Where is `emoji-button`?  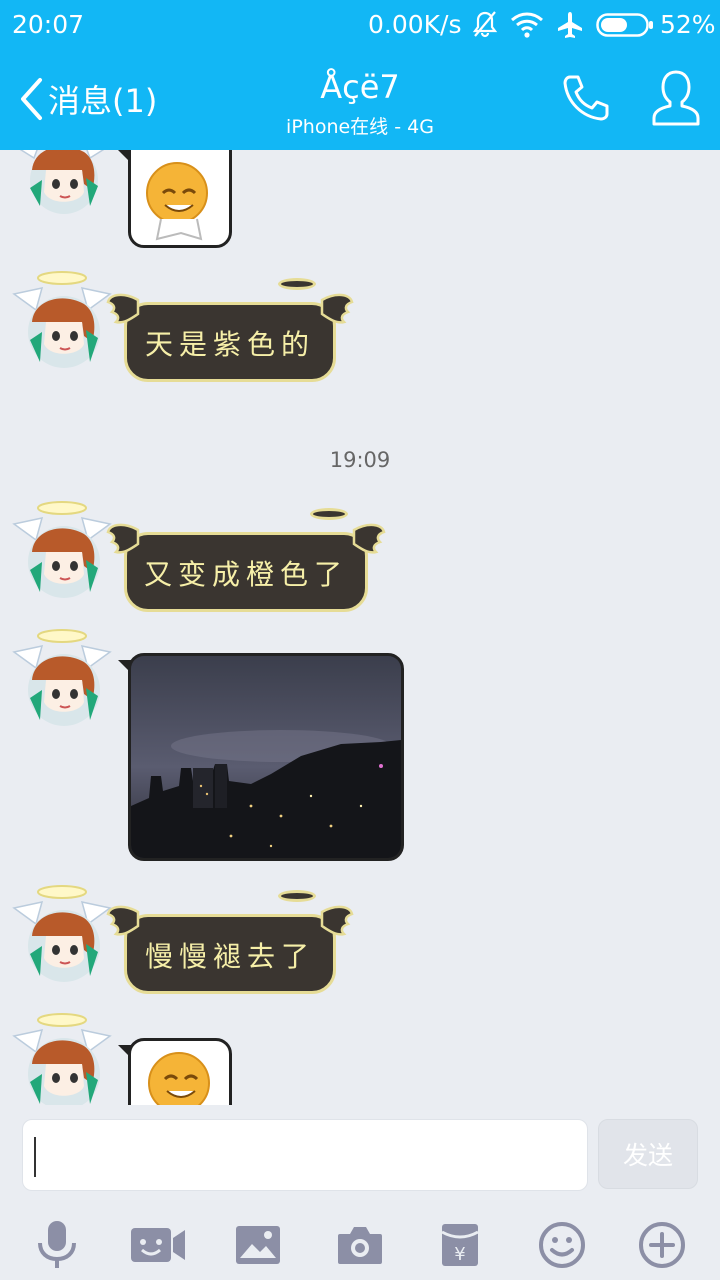 emoji-button is located at coordinates (562, 1245).